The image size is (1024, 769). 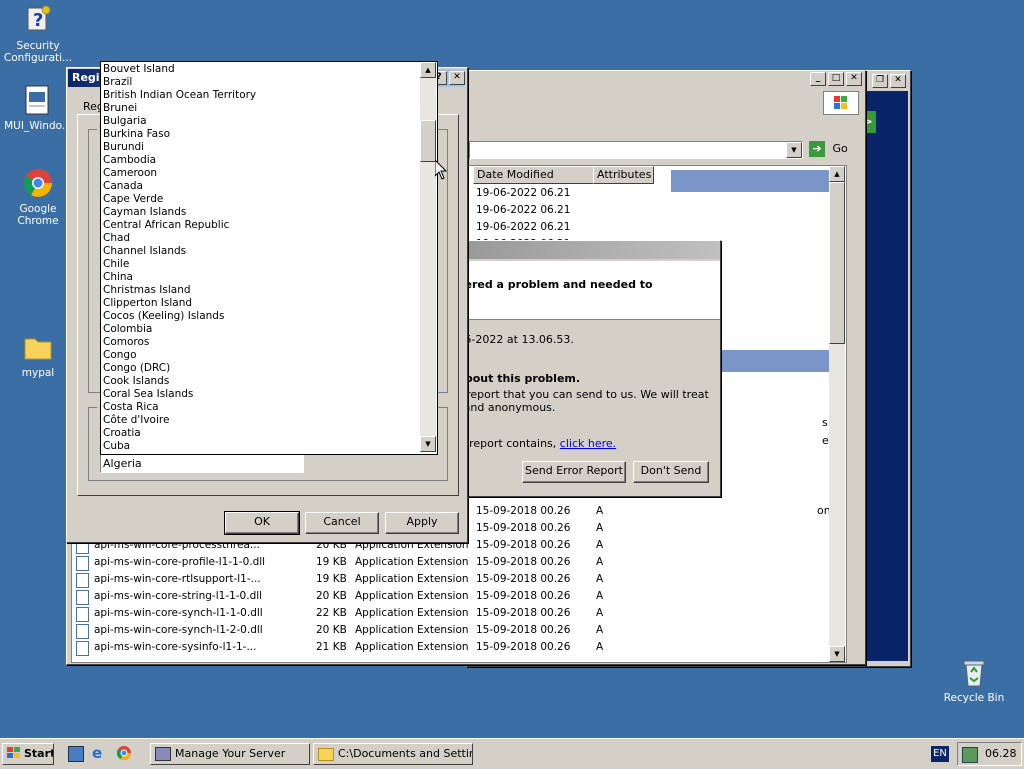 I want to click on taskbar-item-manage-your-server: Manage Your Server, so click(x=230, y=754).